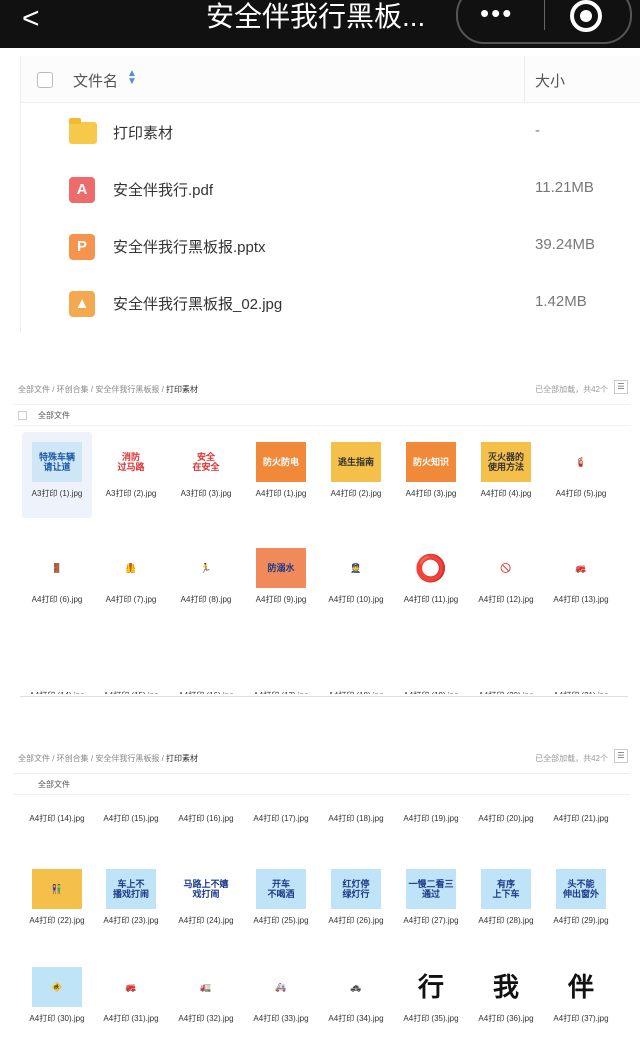  I want to click on breadcrumb-item: 打印素材, so click(182, 389).